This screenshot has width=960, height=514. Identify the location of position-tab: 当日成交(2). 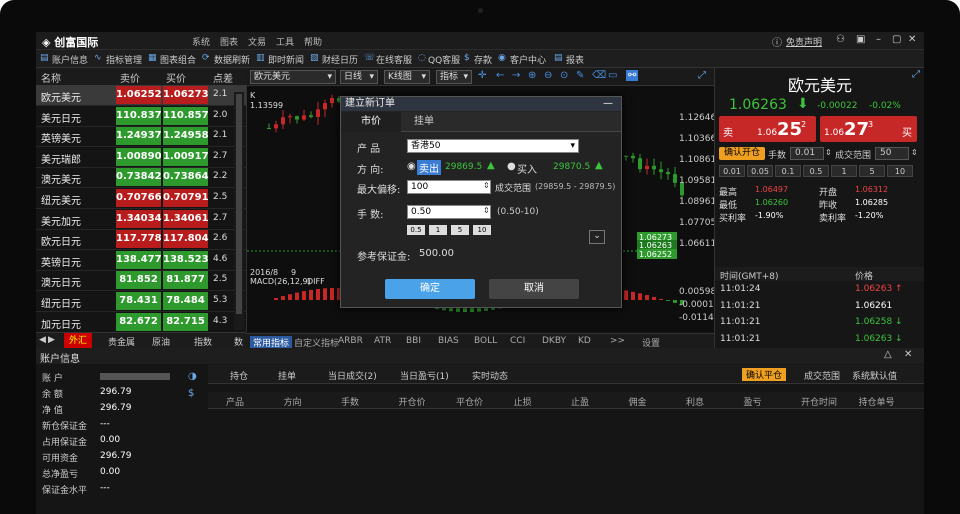
(352, 375).